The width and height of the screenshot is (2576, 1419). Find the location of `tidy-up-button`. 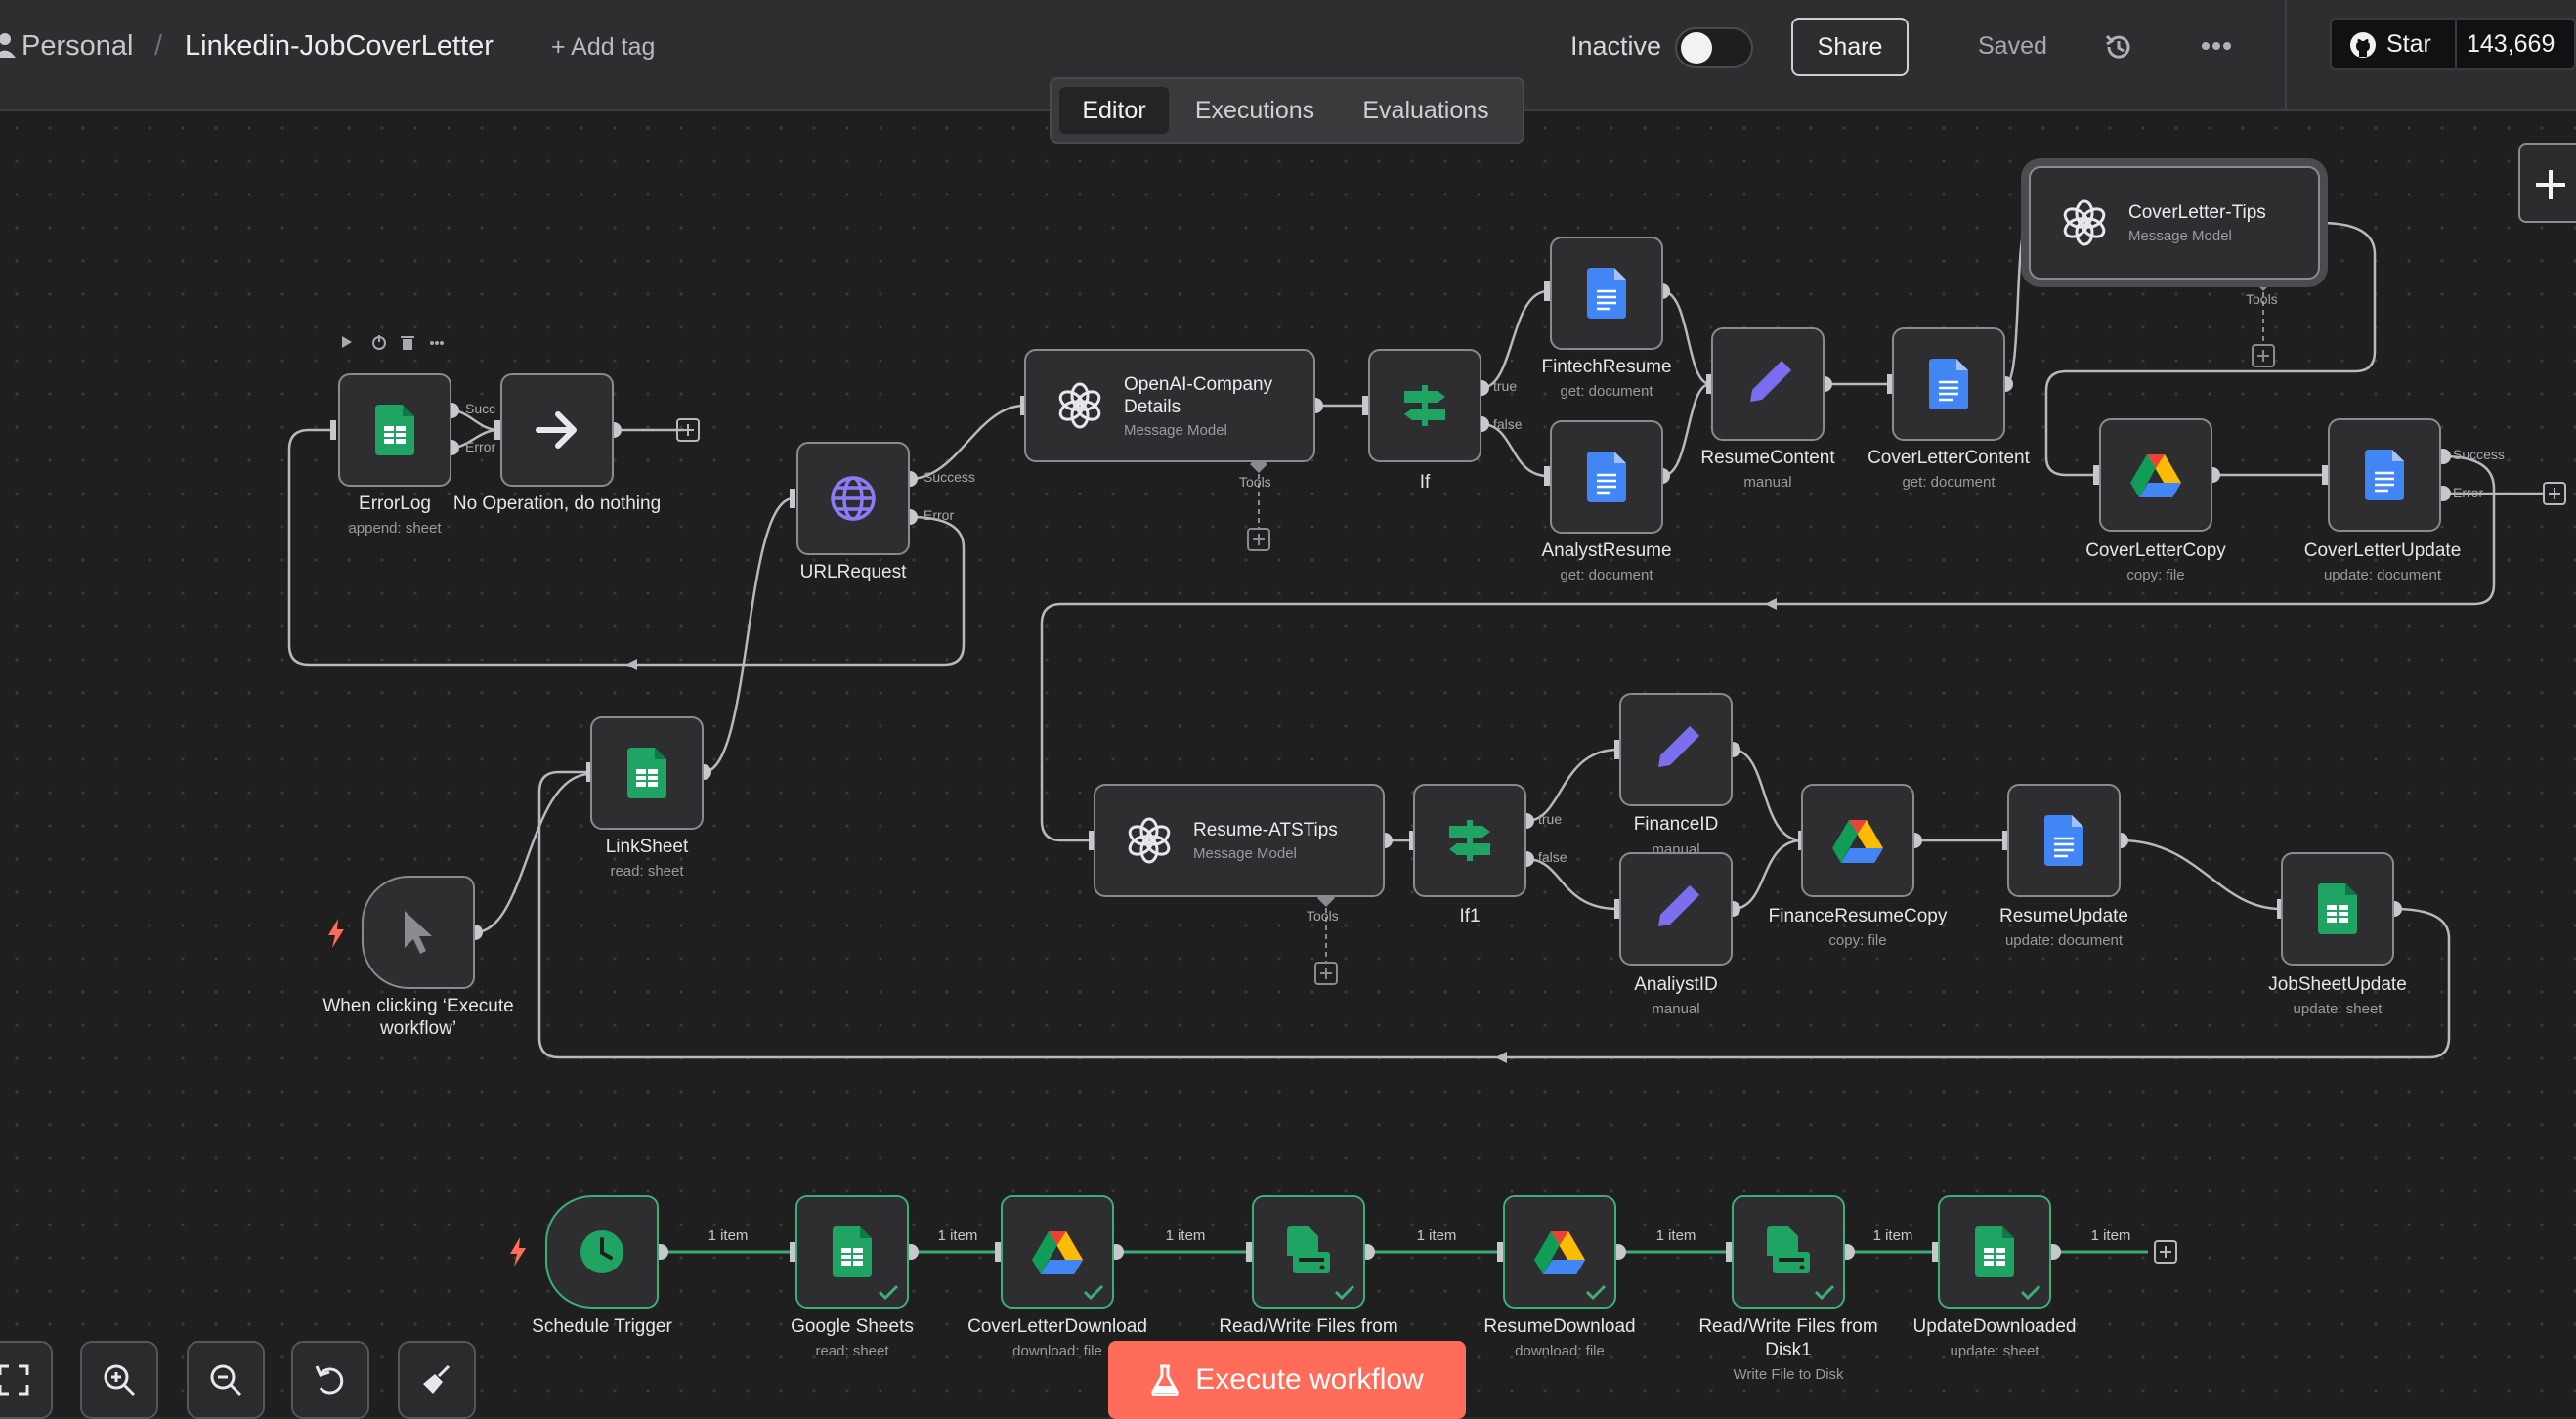

tidy-up-button is located at coordinates (437, 1380).